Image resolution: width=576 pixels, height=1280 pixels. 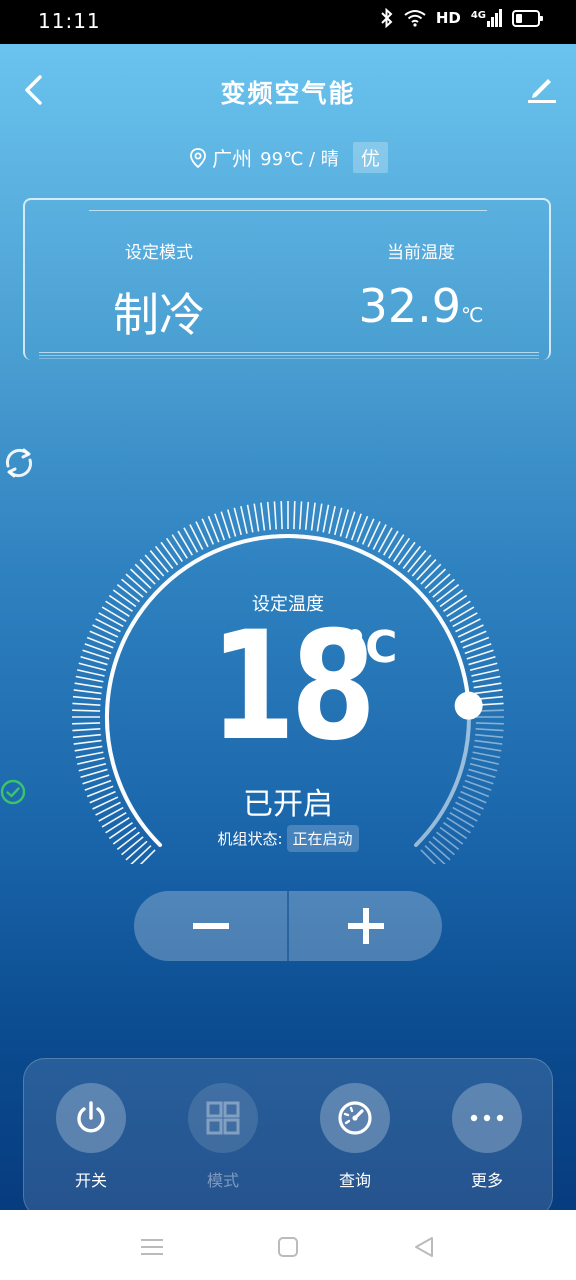 I want to click on more-label: 更多, so click(x=486, y=1180).